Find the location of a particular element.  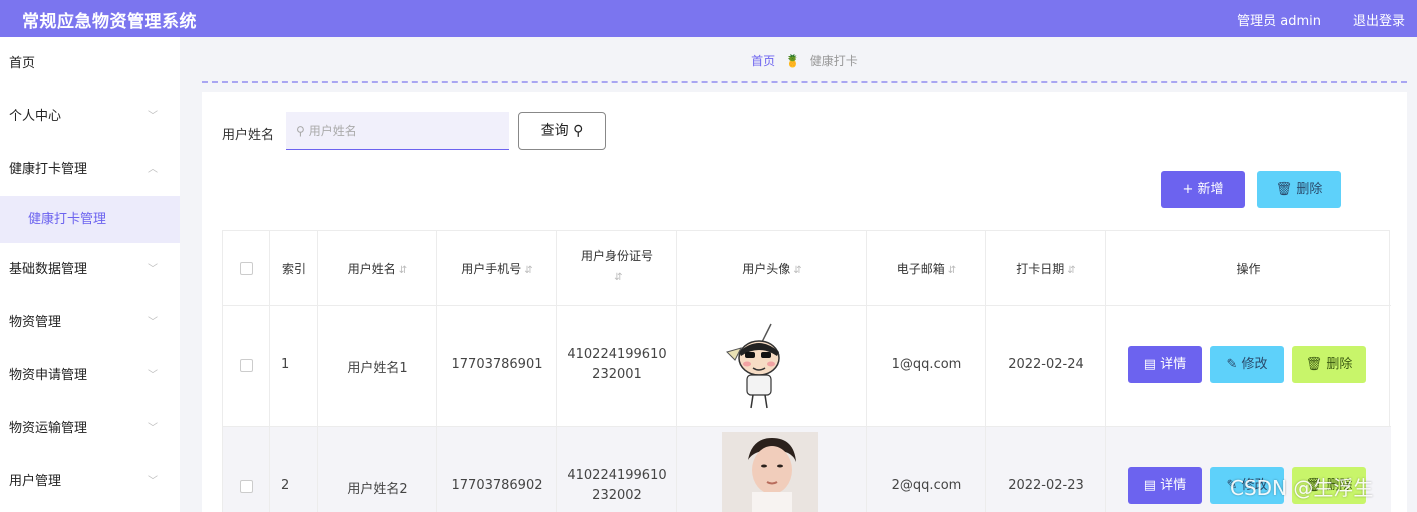

breadcrumb: 首页 🍍 健康打卡 is located at coordinates (804, 60).